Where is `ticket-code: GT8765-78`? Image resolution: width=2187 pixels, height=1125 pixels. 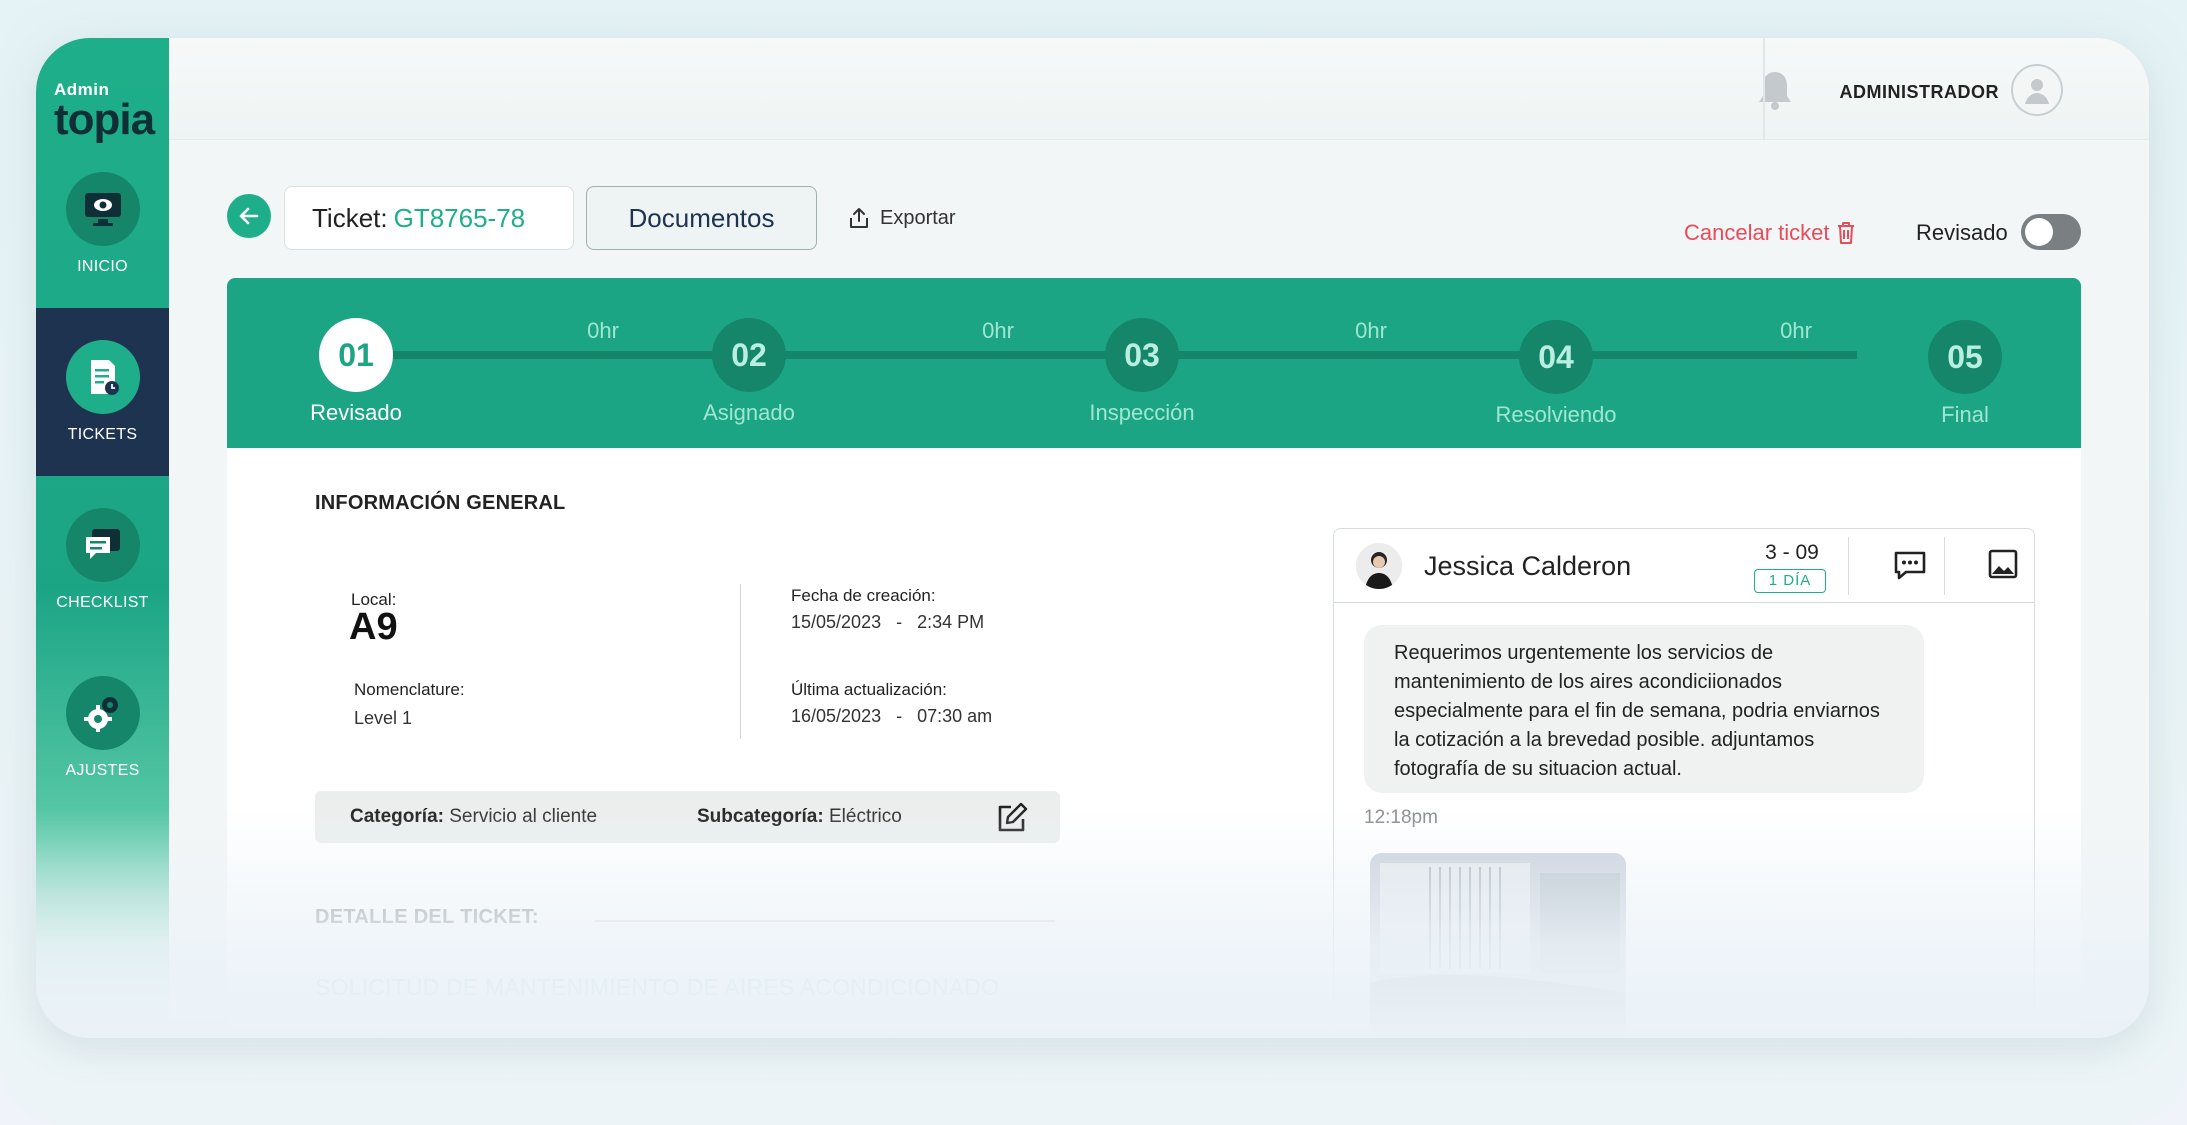 ticket-code: GT8765-78 is located at coordinates (459, 217).